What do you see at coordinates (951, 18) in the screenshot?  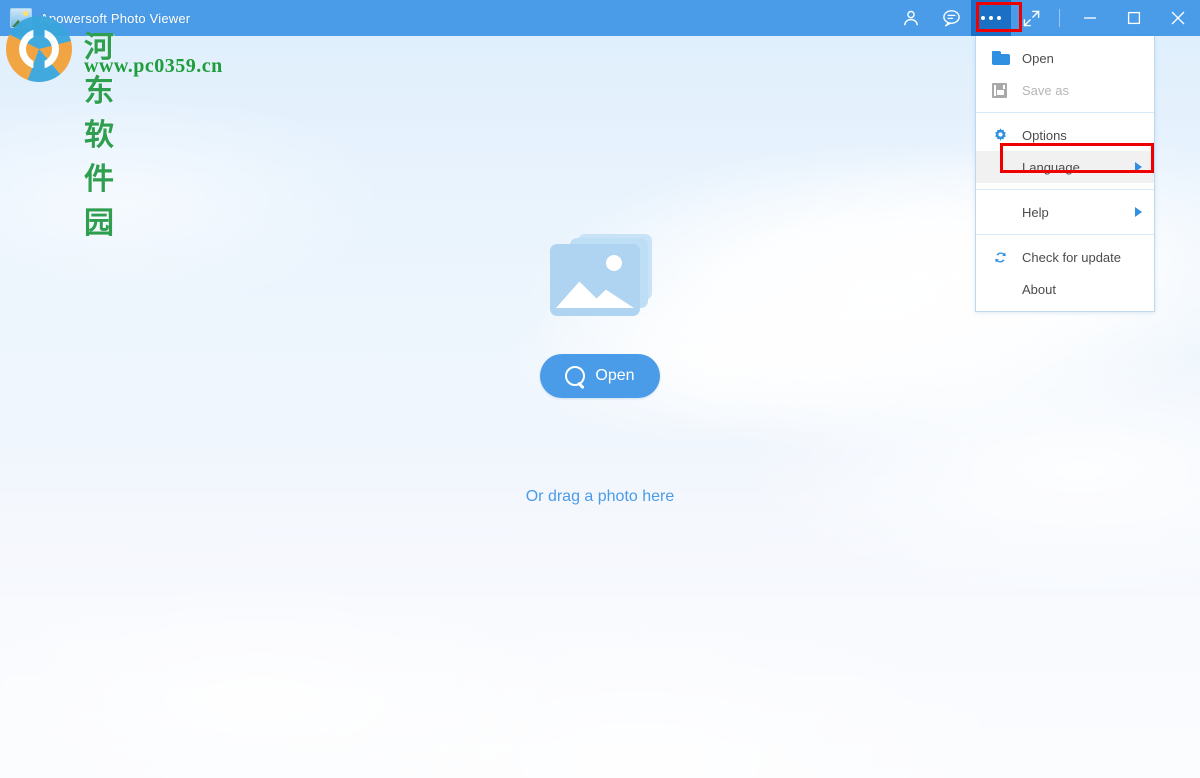 I see `feedback-icon` at bounding box center [951, 18].